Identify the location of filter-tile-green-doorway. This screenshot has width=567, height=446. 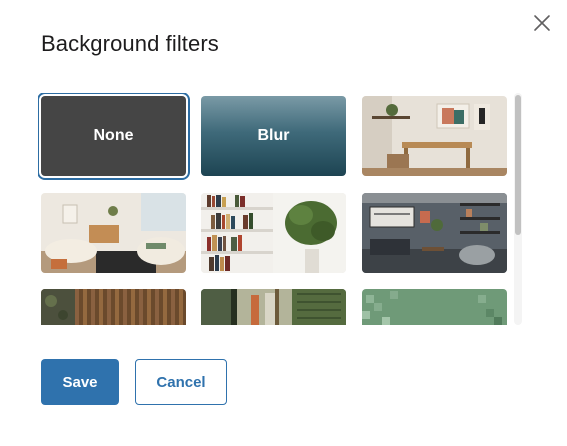
(273, 307).